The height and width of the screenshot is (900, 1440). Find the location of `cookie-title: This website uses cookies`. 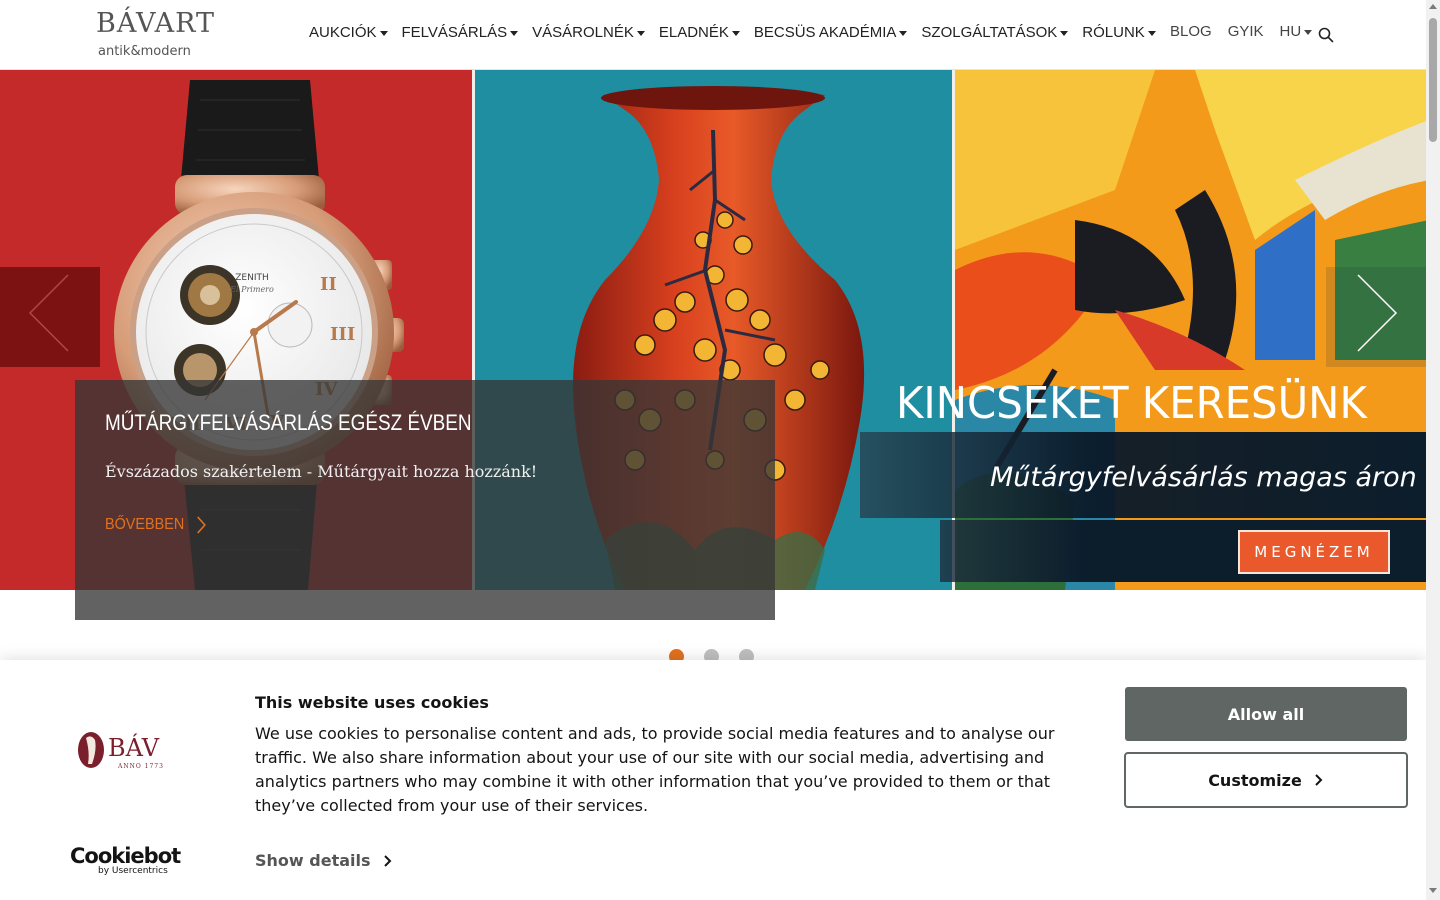

cookie-title: This website uses cookies is located at coordinates (372, 702).